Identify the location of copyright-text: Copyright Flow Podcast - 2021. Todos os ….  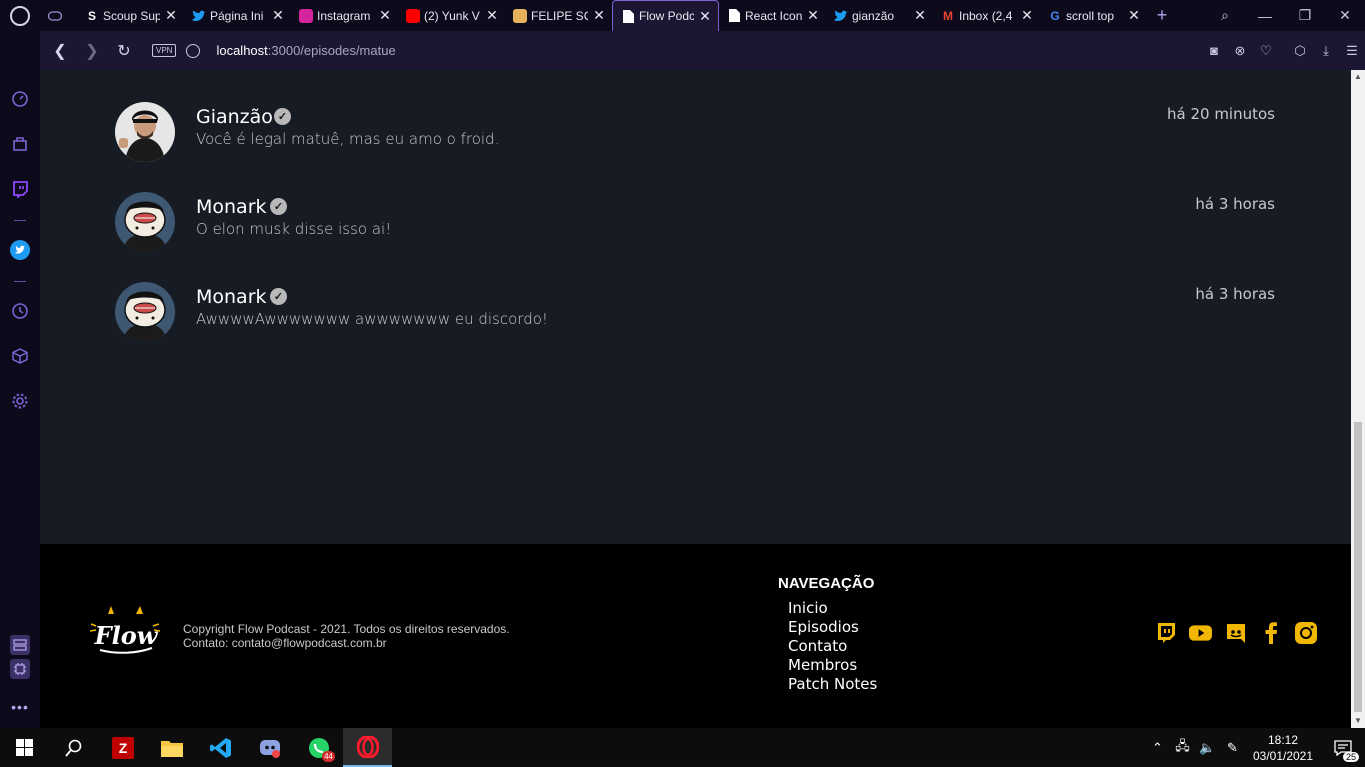
(346, 629).